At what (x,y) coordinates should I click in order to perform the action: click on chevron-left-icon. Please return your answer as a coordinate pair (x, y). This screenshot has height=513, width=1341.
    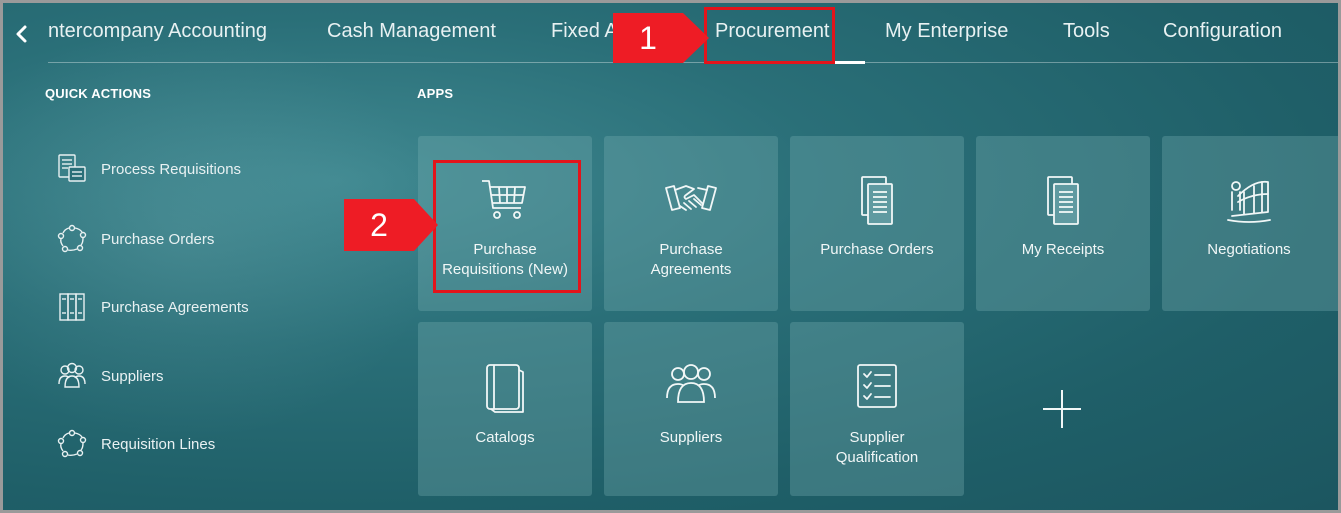
    Looking at the image, I should click on (22, 34).